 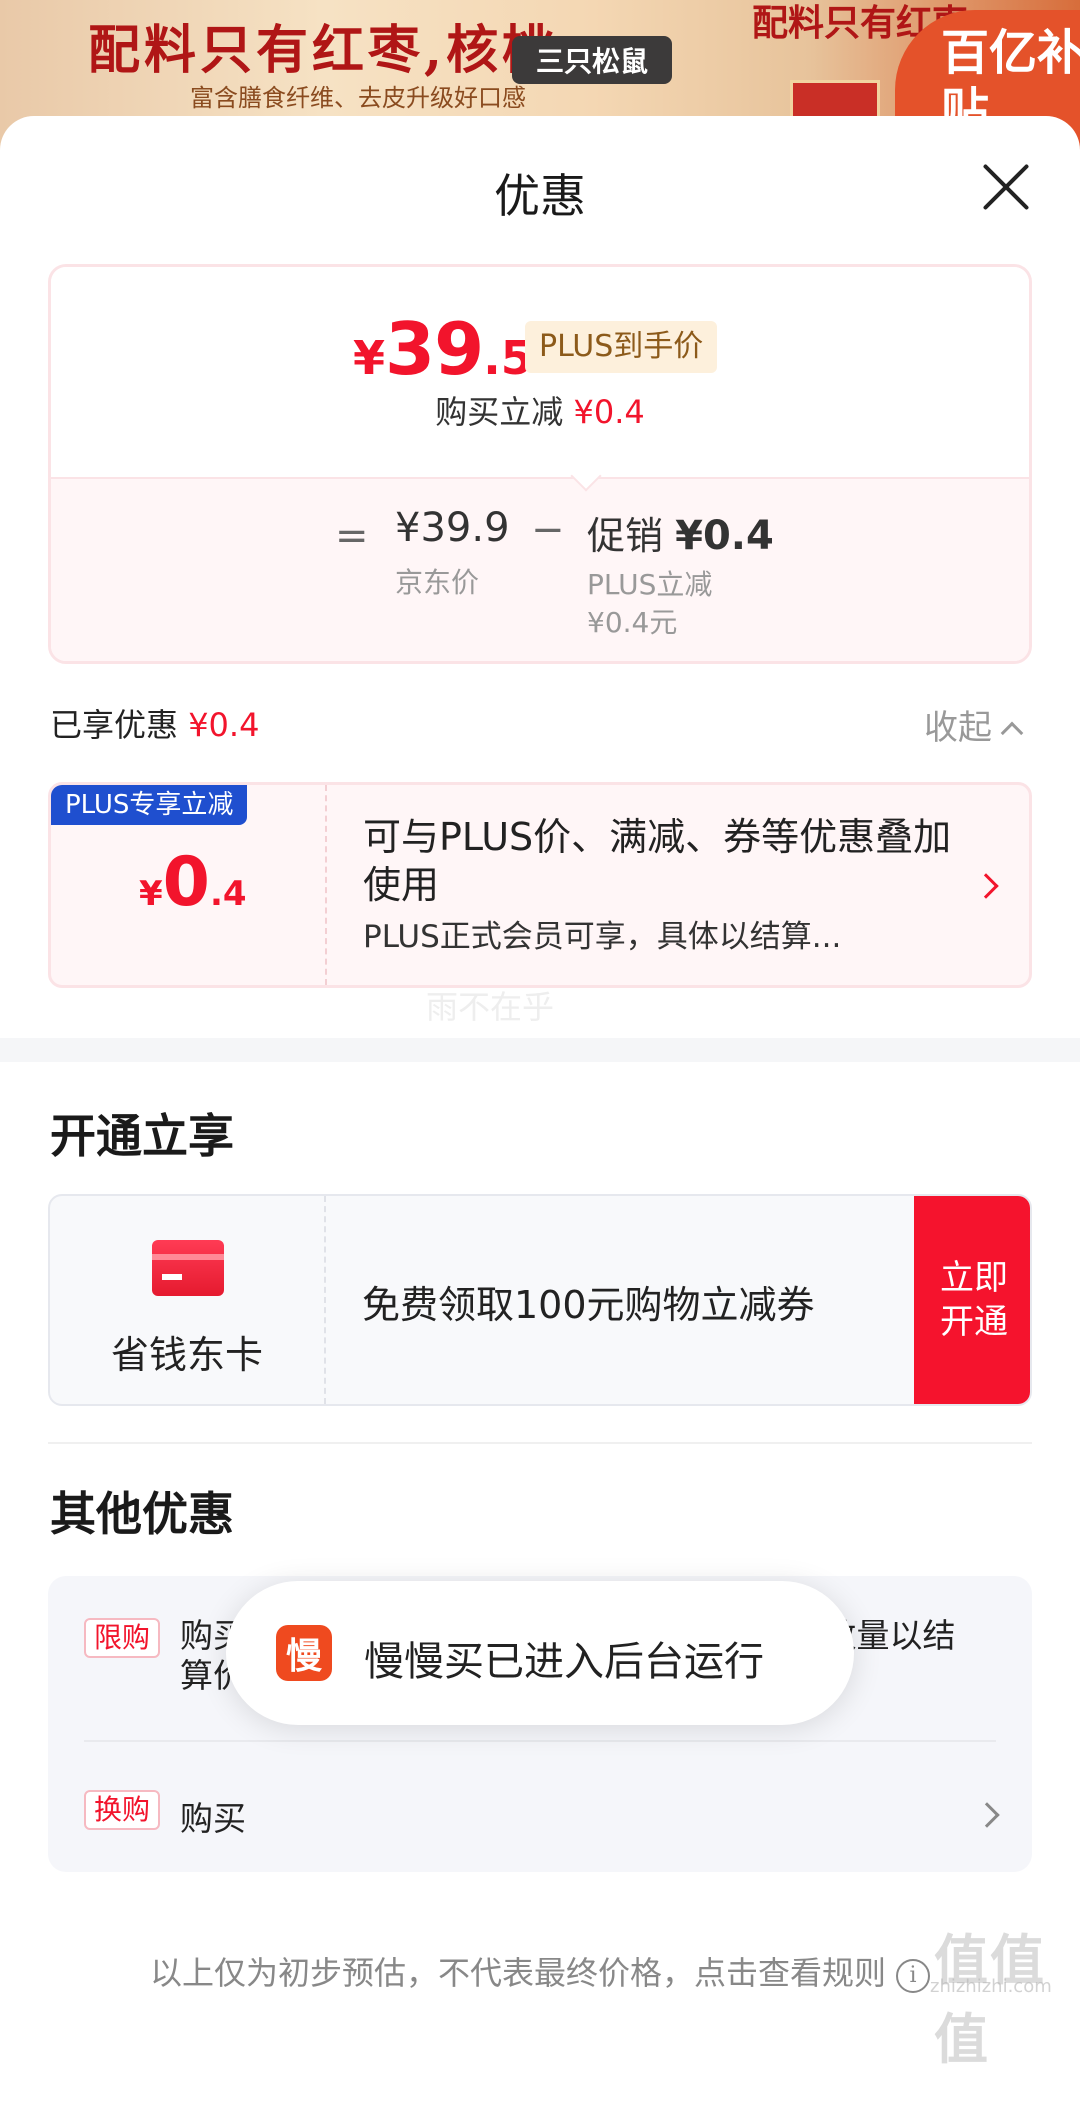 I want to click on price-summary-top: ¥39.5 PLUS到手价 购买立减 ¥0.4, so click(x=540, y=372).